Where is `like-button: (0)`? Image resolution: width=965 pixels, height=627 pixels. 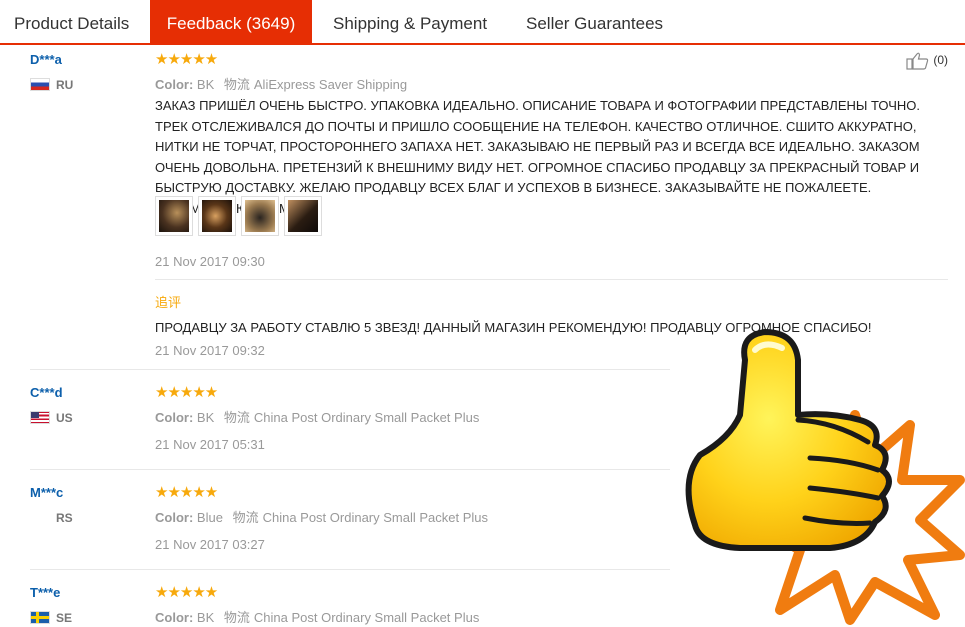 like-button: (0) is located at coordinates (927, 61).